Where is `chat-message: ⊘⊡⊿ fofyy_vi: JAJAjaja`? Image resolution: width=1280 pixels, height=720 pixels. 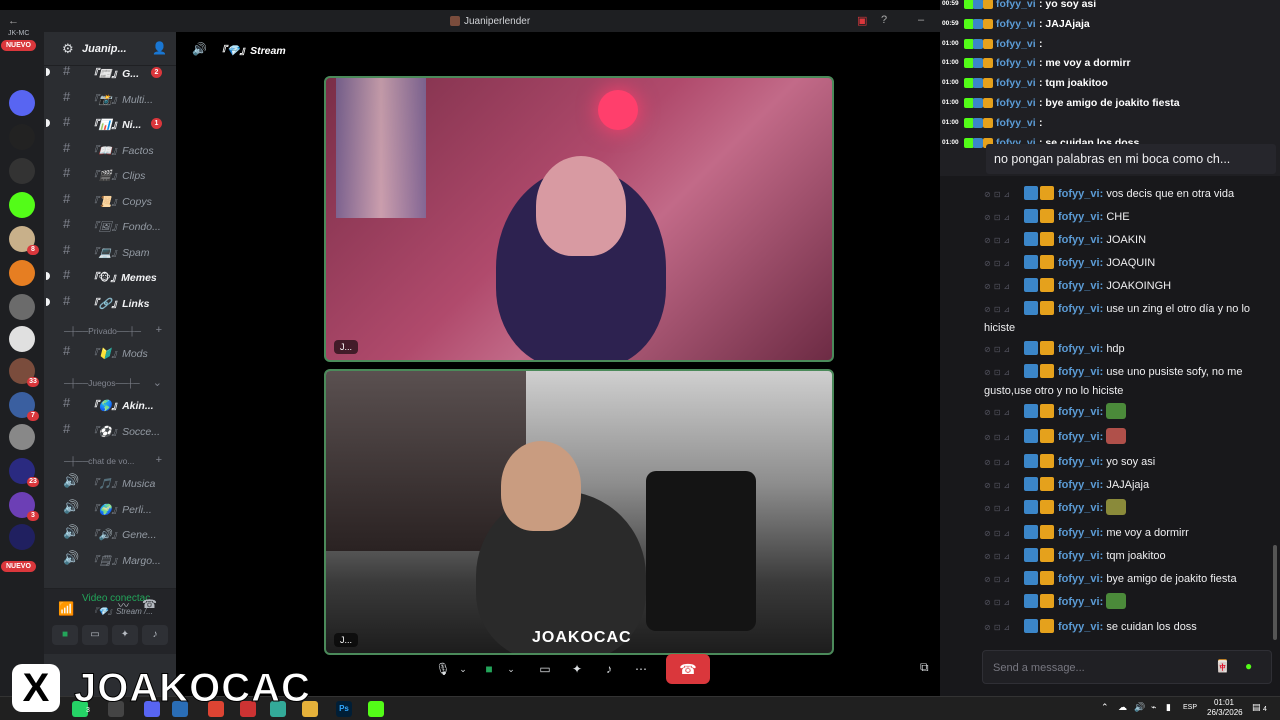 chat-message: ⊘⊡⊿ fofyy_vi: JAJAjaja is located at coordinates (1129, 485).